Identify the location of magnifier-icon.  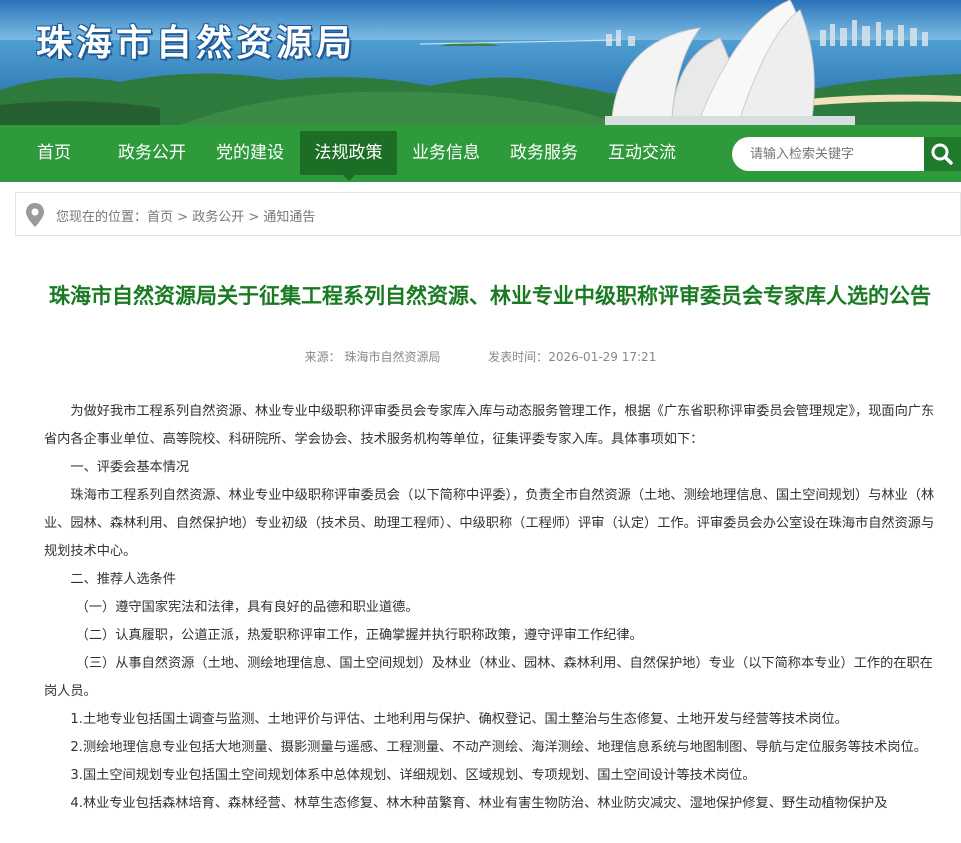
(942, 154).